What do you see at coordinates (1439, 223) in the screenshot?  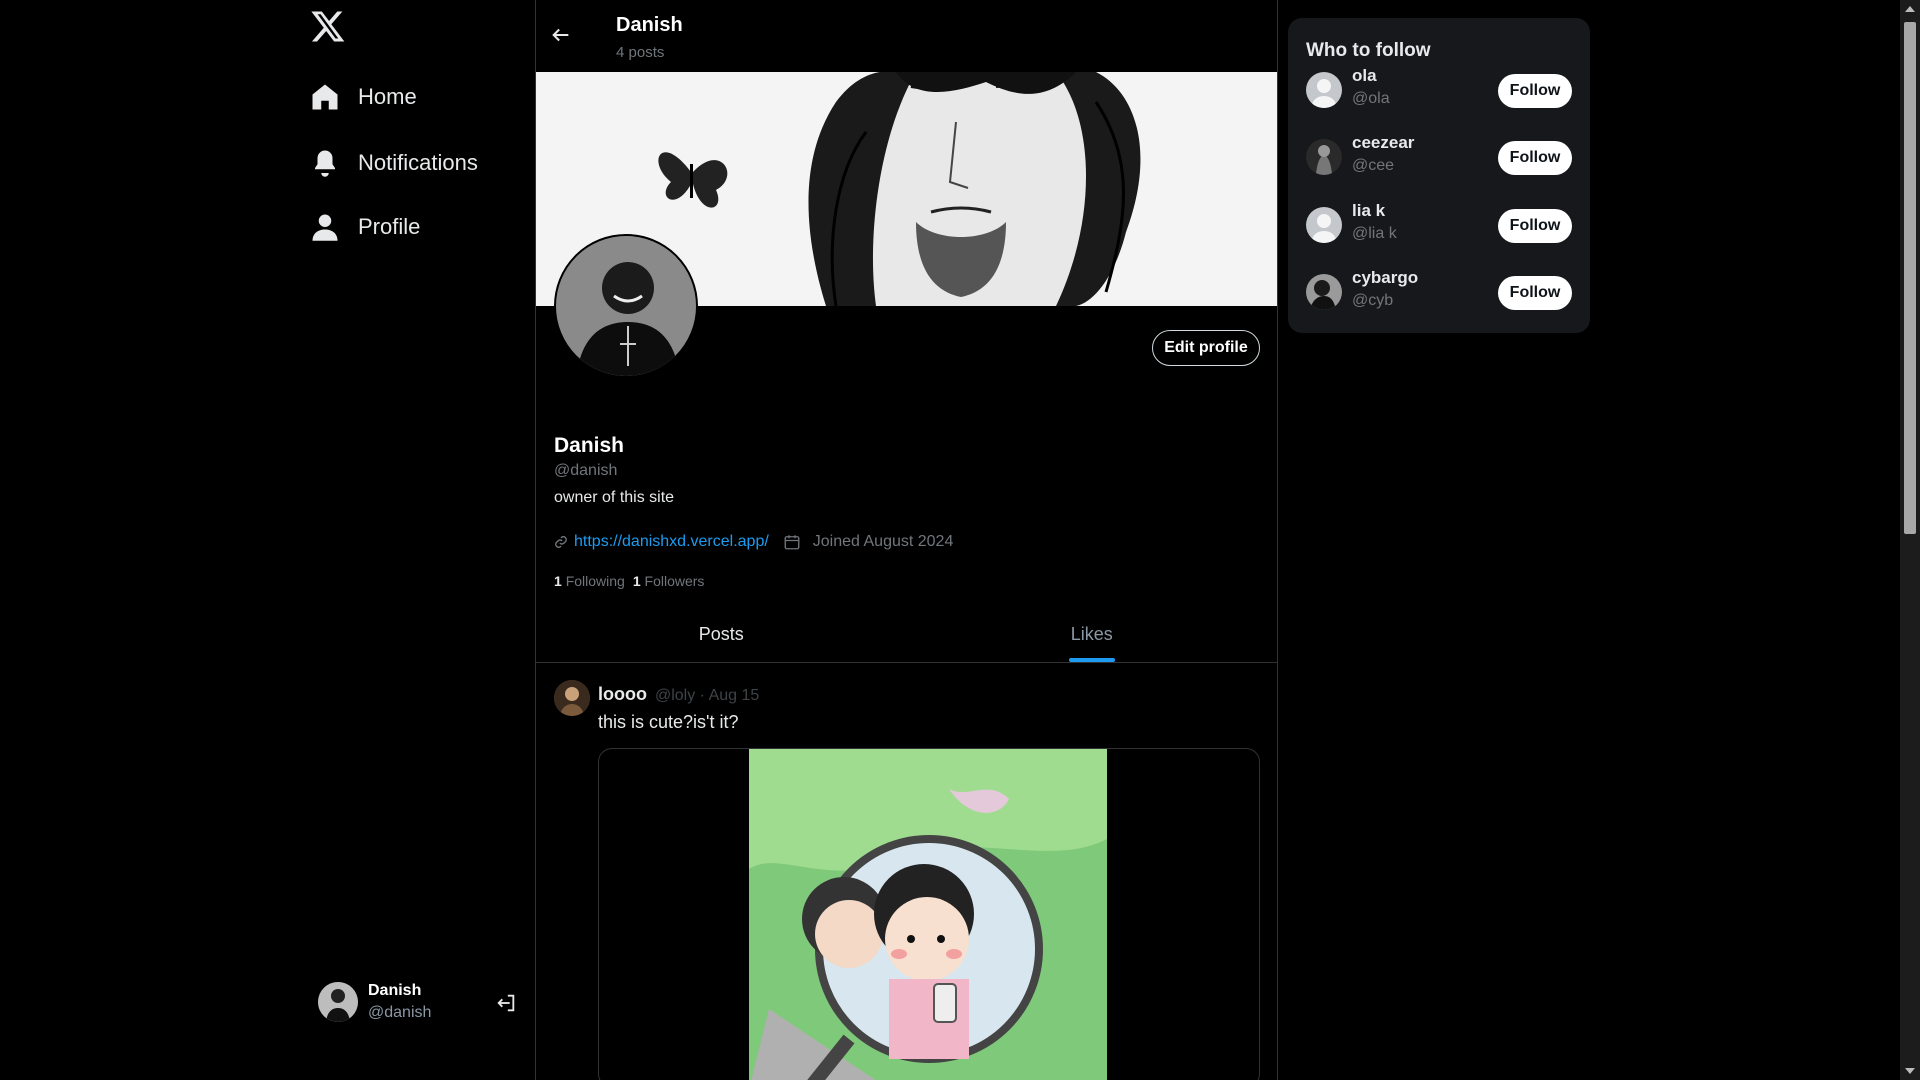 I see `suggested-user: lia k @lia k Follow` at bounding box center [1439, 223].